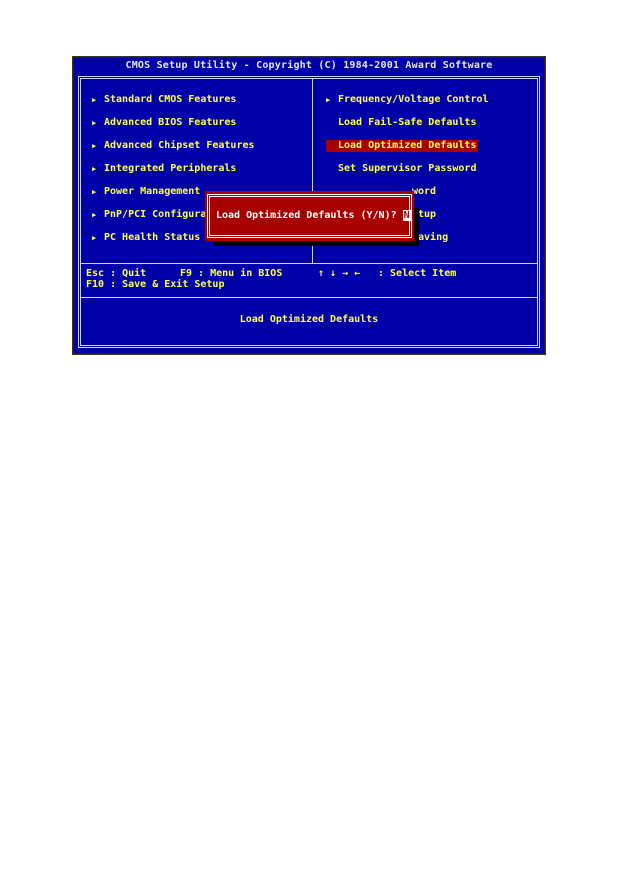  What do you see at coordinates (116, 273) in the screenshot?
I see `help-esc: Esc : Quit` at bounding box center [116, 273].